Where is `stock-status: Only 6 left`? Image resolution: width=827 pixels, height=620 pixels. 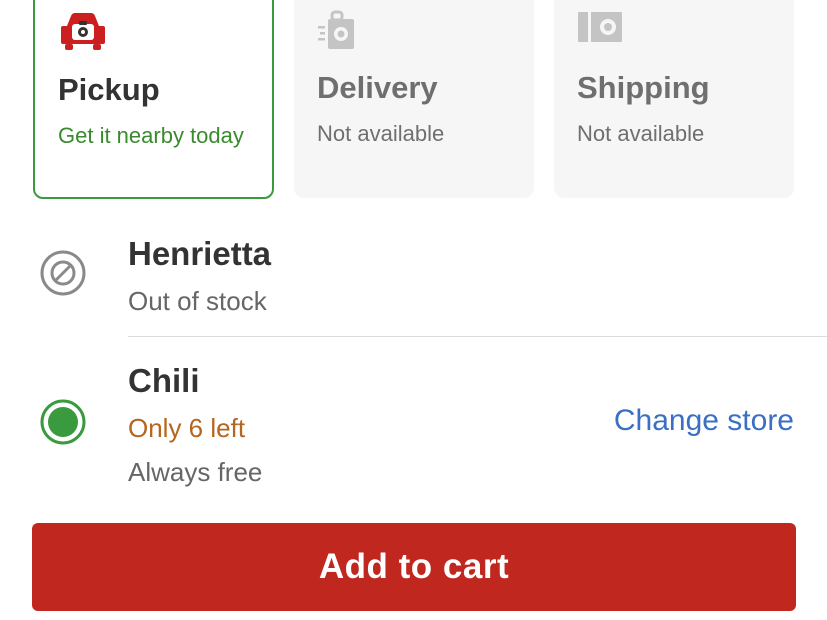
stock-status: Only 6 left is located at coordinates (187, 428).